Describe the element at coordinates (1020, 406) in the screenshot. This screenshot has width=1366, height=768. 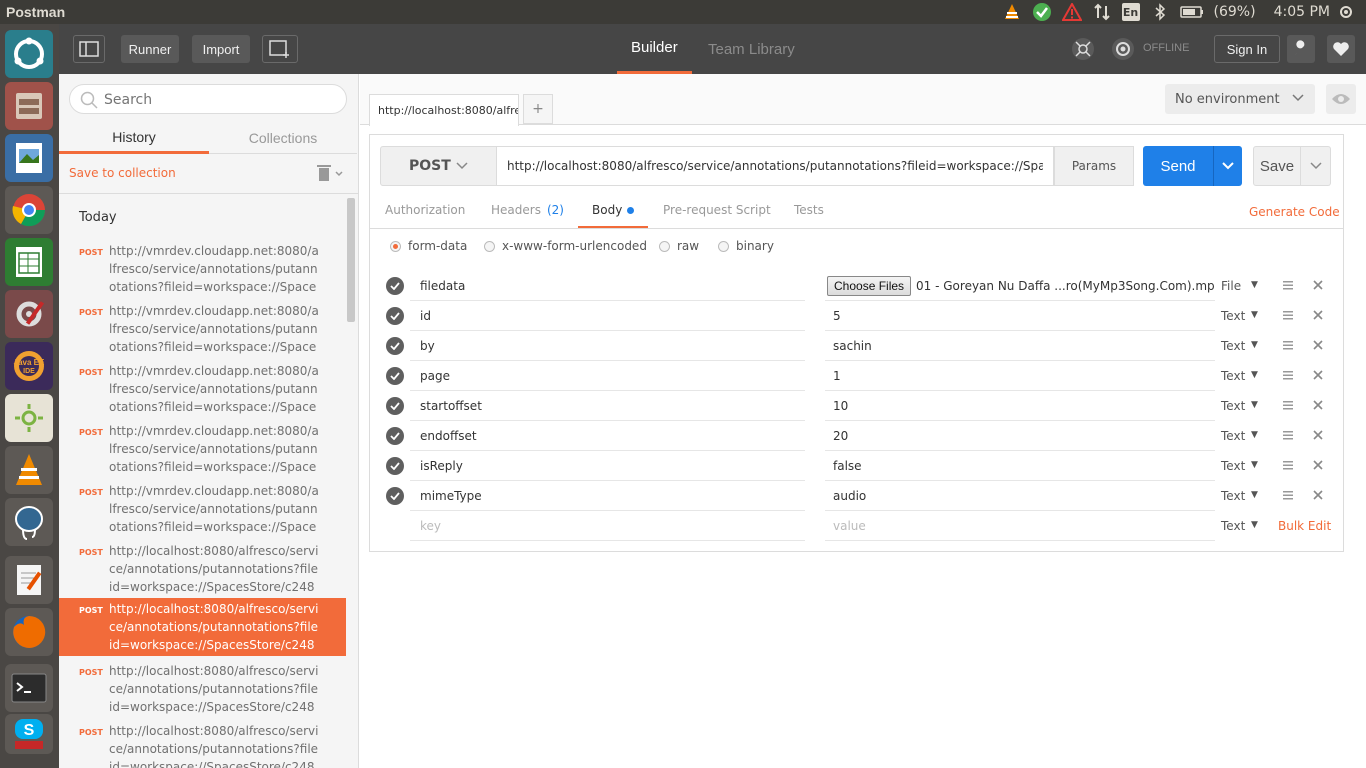
I see `row-value: 10` at that location.